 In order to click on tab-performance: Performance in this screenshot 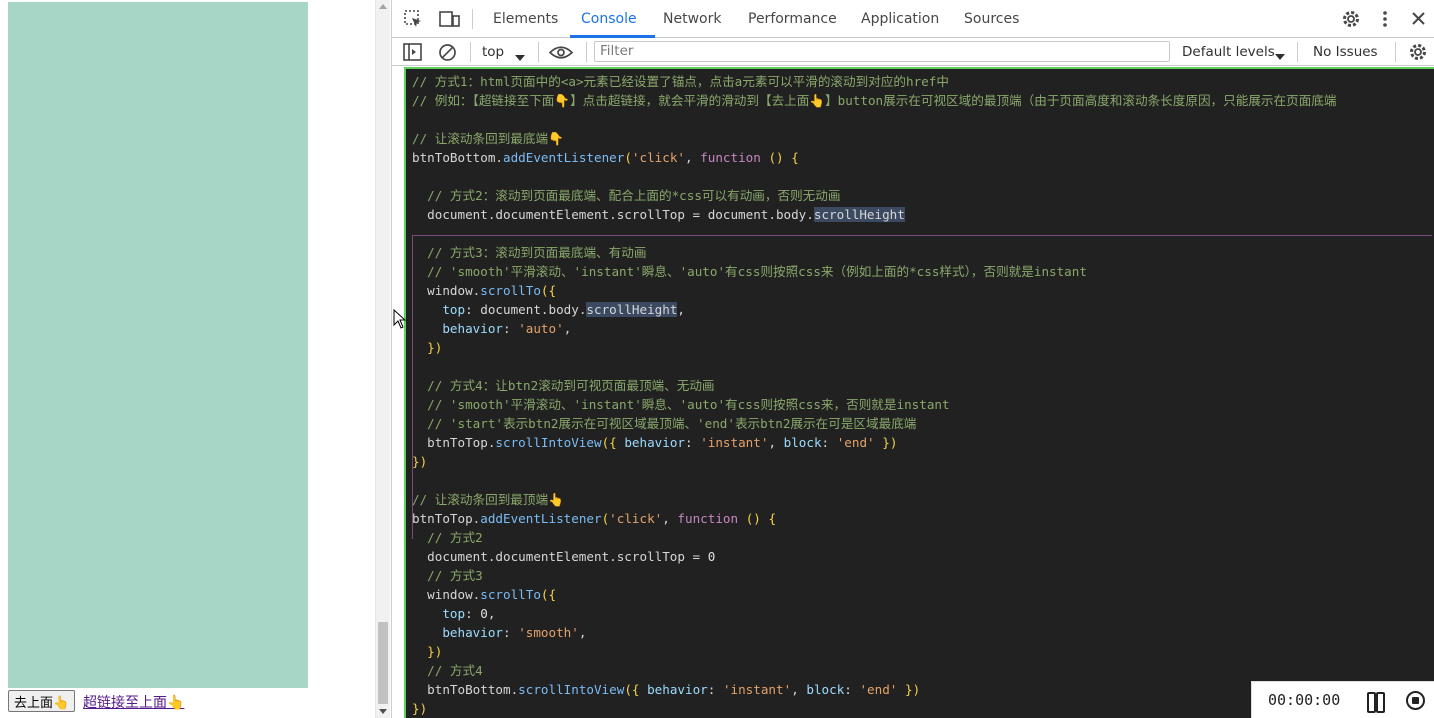, I will do `click(792, 19)`.